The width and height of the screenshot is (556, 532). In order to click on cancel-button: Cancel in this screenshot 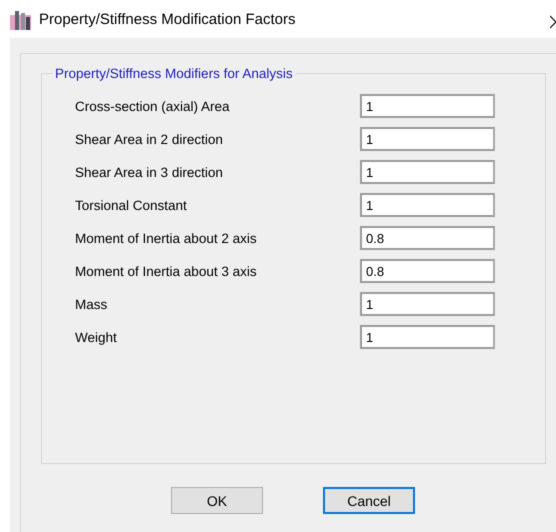, I will do `click(369, 500)`.